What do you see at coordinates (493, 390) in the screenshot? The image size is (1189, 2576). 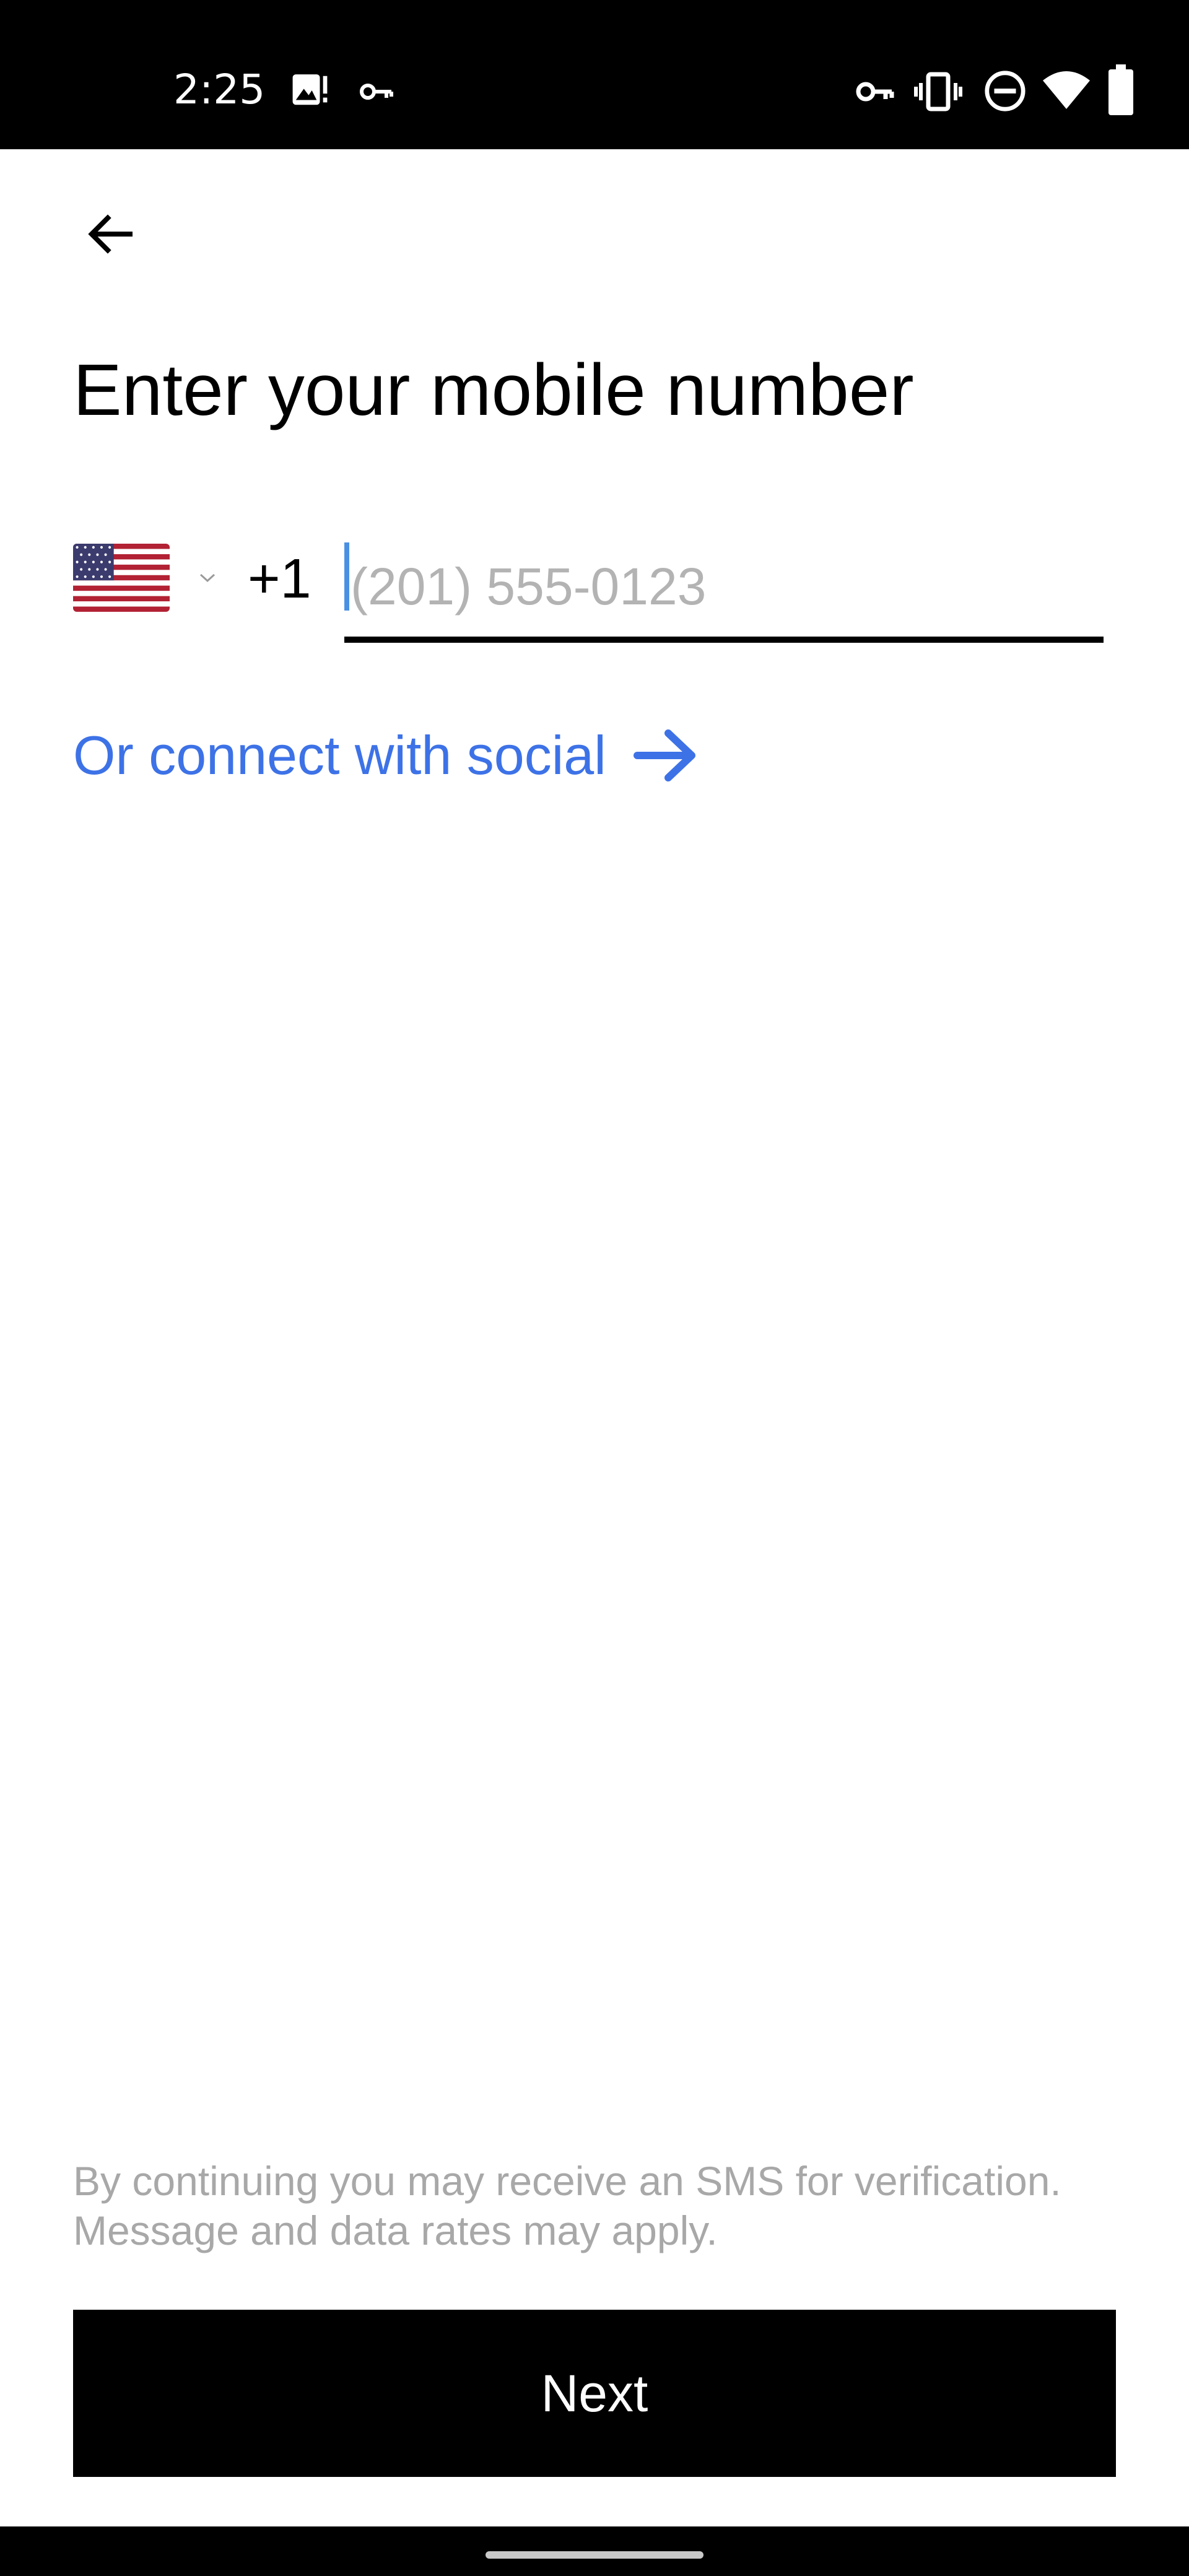 I see `page-title: Enter your mobile number` at bounding box center [493, 390].